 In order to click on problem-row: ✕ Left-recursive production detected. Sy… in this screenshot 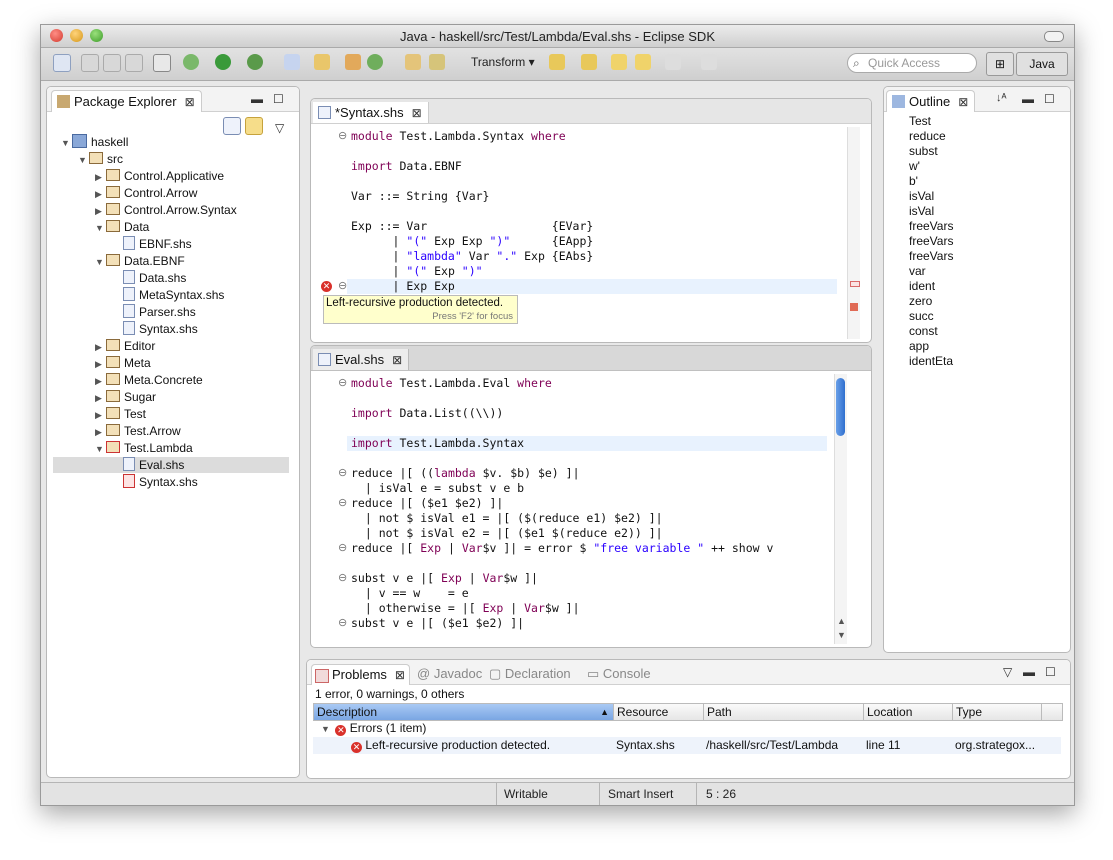, I will do `click(687, 745)`.